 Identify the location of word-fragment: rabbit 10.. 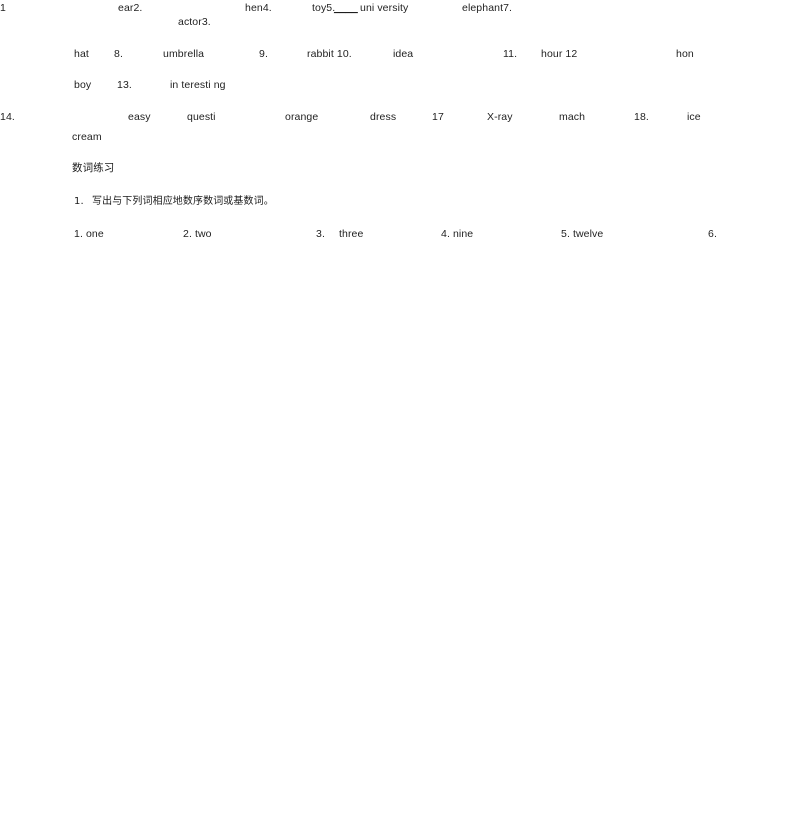
(329, 54).